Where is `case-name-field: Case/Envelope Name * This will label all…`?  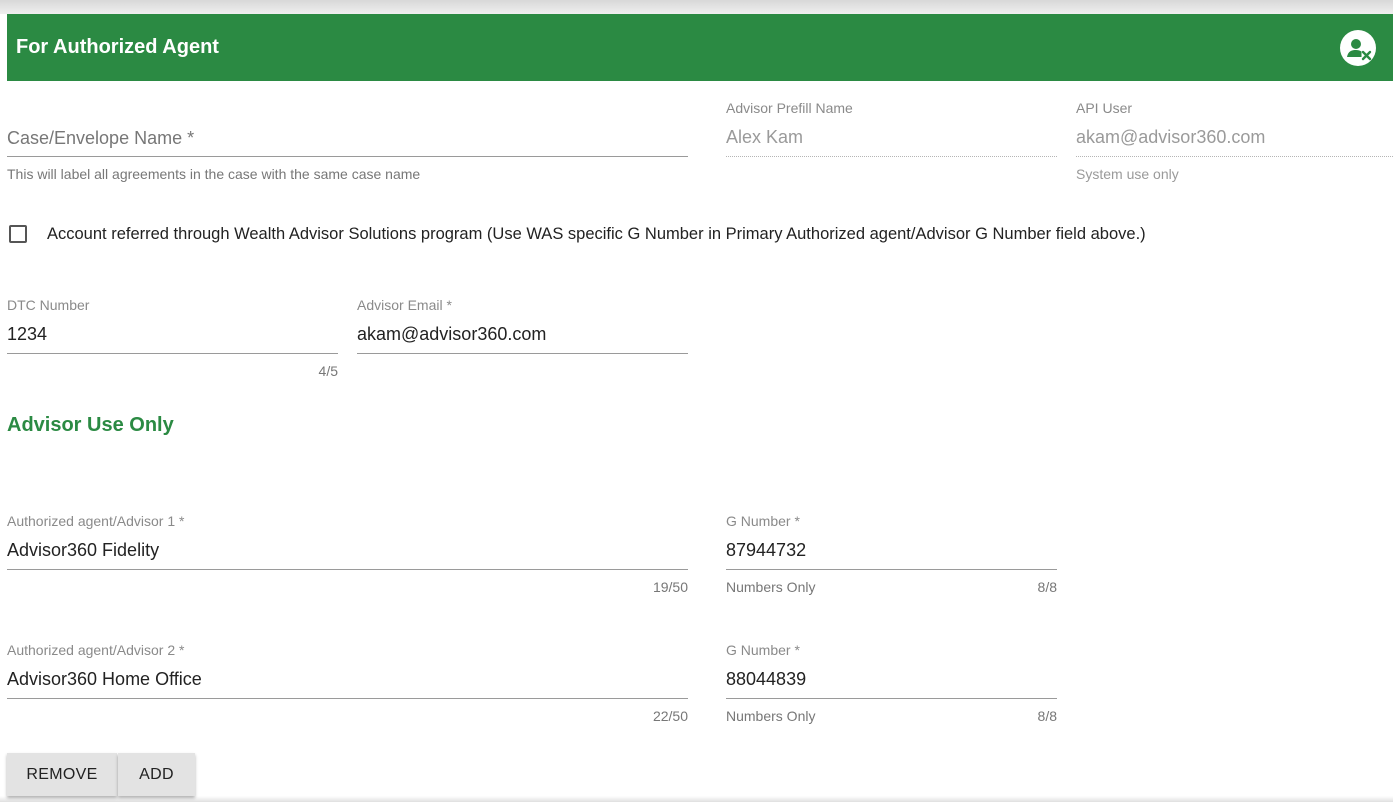
case-name-field: Case/Envelope Name * This will label all… is located at coordinates (347, 143).